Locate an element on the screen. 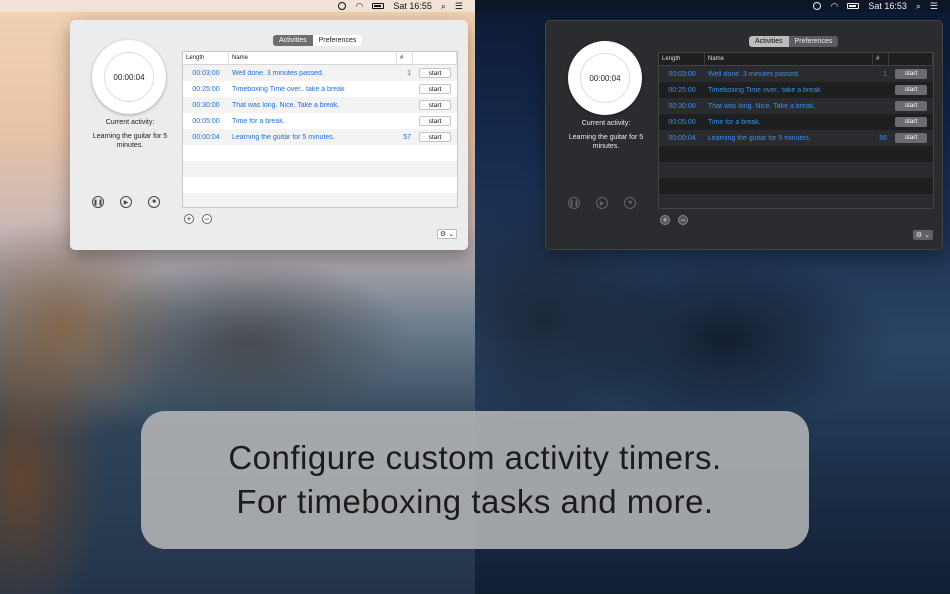 The width and height of the screenshot is (950, 594). row-count: 56 is located at coordinates (883, 138).